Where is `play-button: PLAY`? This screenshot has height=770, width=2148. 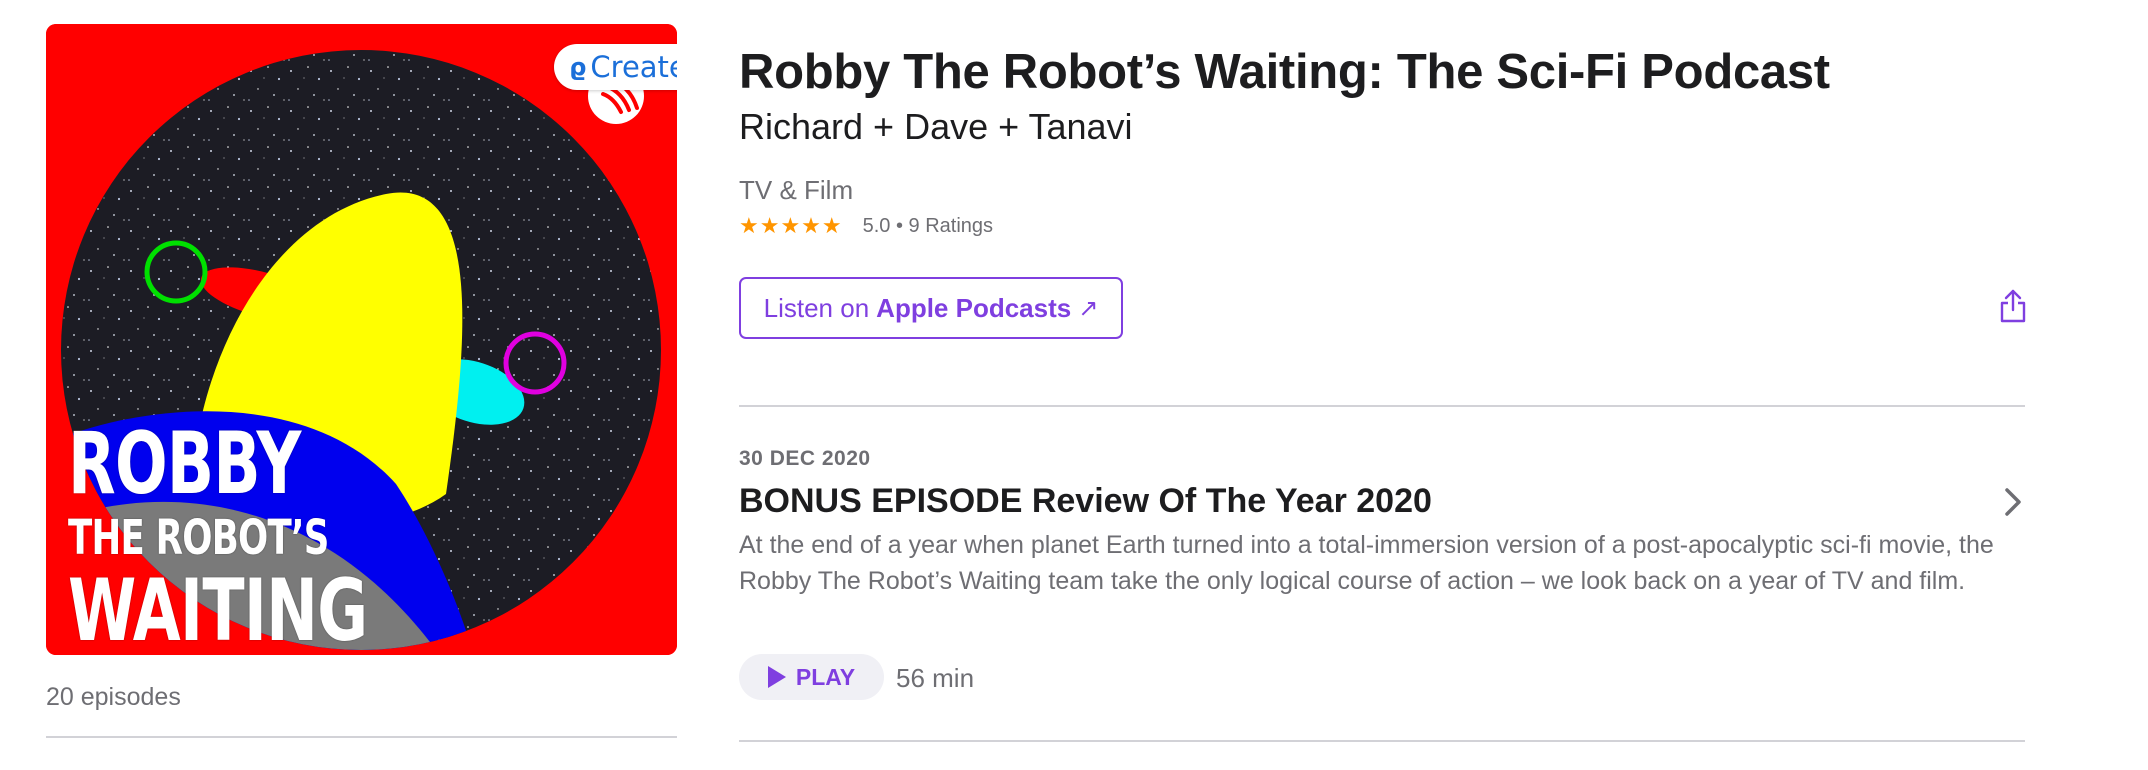 play-button: PLAY is located at coordinates (811, 677).